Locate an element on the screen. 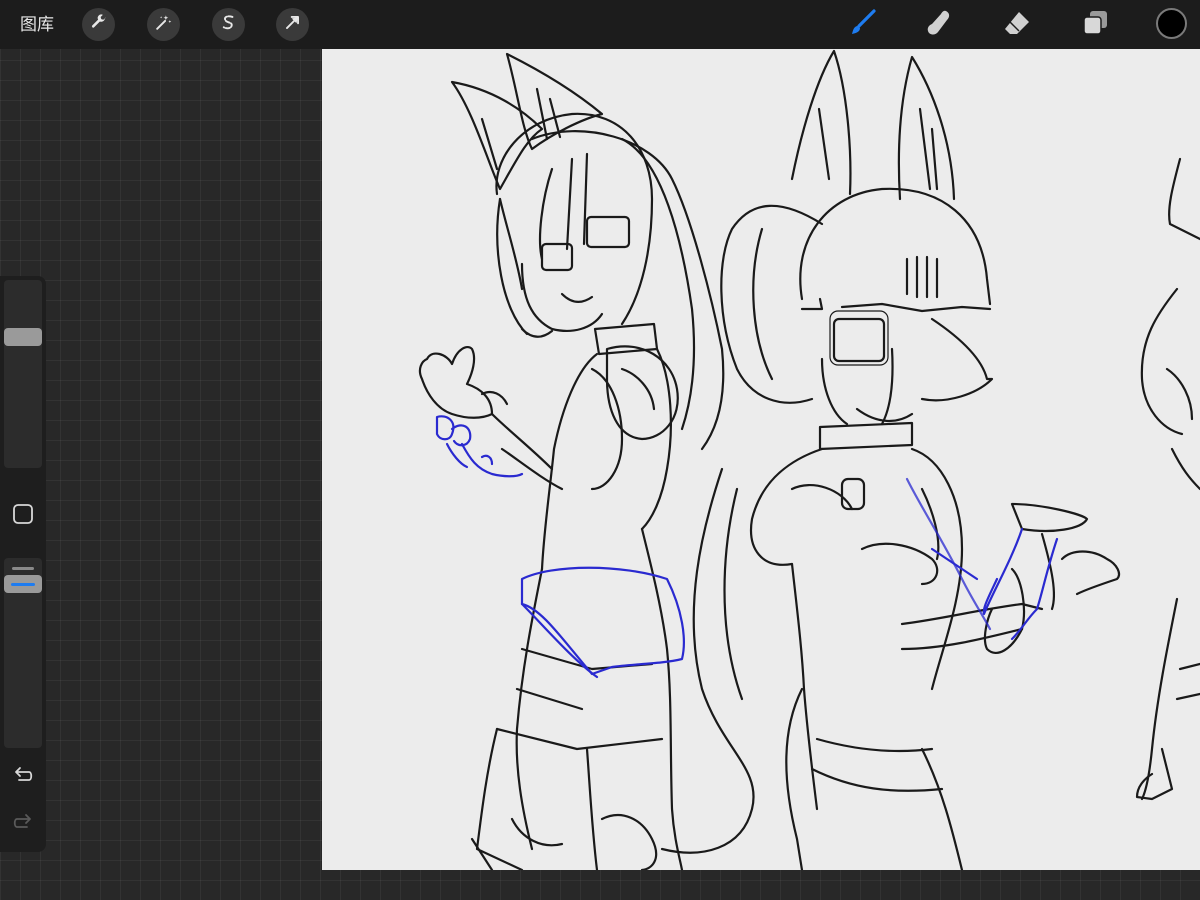 The image size is (1200, 900). top-toolbar: 图库 is located at coordinates (600, 24).